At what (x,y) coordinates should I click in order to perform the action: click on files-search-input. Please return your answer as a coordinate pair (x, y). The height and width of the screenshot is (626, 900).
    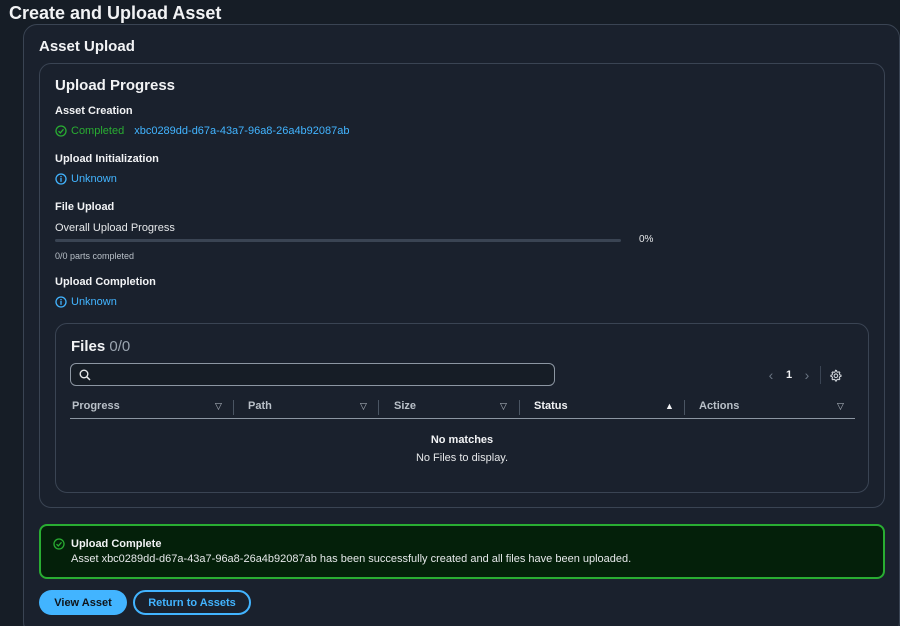
    Looking at the image, I should click on (325, 374).